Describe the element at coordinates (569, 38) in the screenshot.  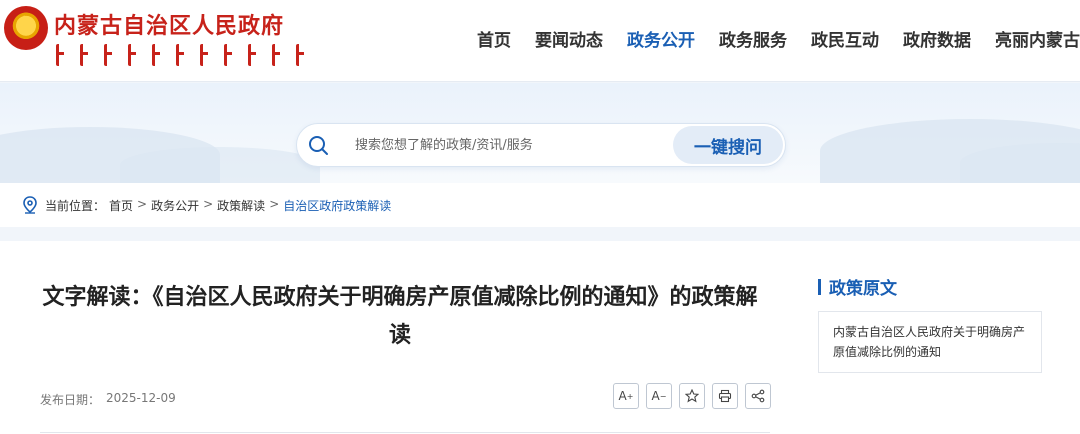
I see `nav-item-news: 要闻动态` at that location.